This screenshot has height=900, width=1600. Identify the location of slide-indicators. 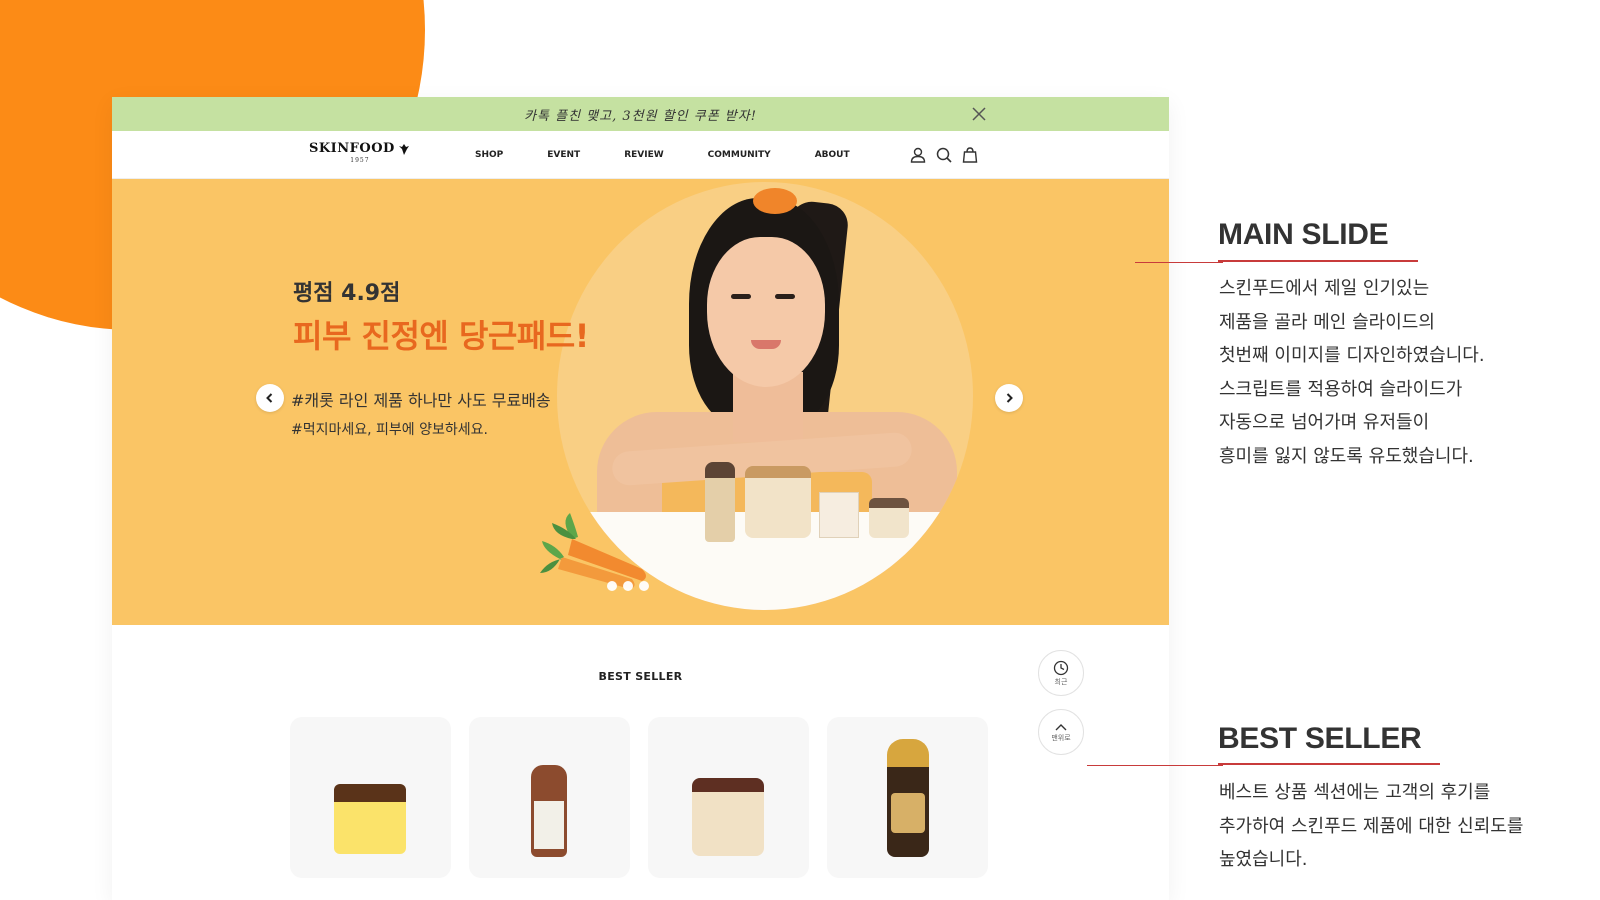
(628, 586).